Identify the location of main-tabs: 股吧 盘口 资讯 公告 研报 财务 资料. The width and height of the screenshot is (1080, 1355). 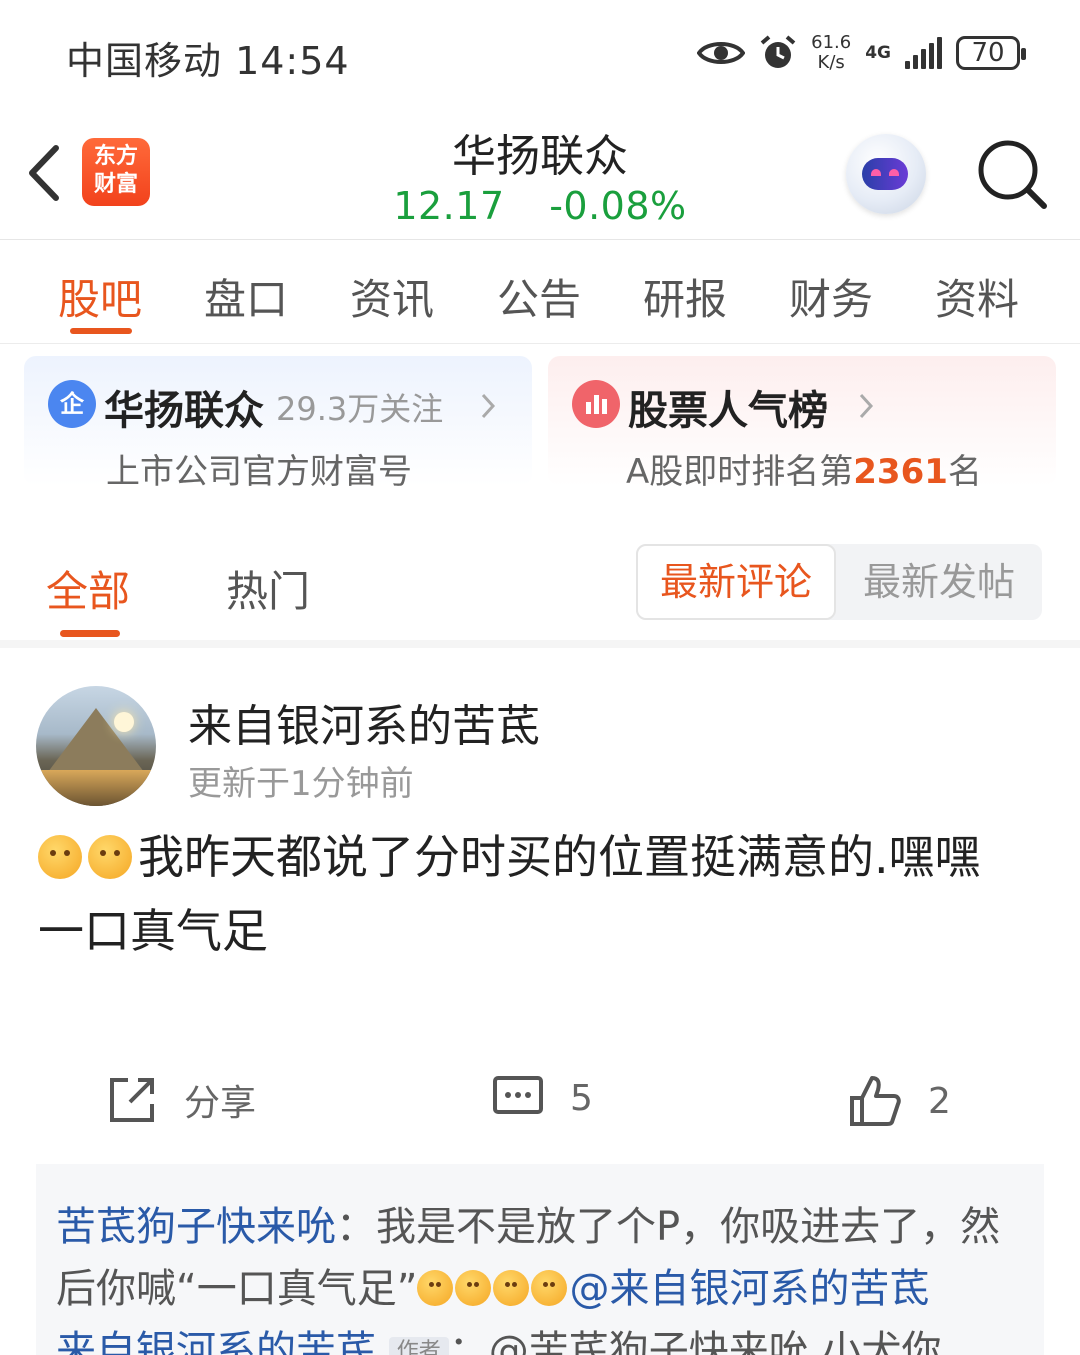
(540, 292).